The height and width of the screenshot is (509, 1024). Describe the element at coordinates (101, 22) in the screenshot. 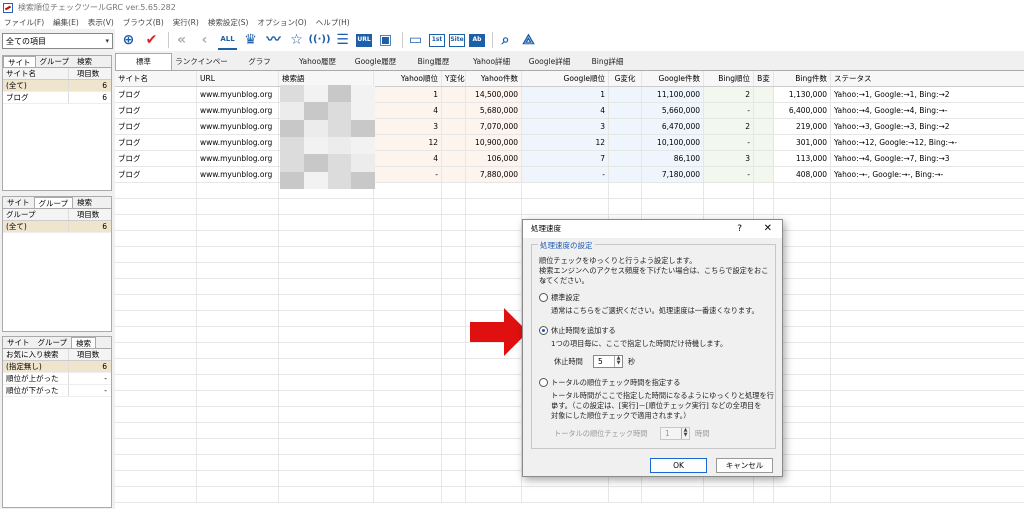

I see `menu-view: 表示(V)` at that location.